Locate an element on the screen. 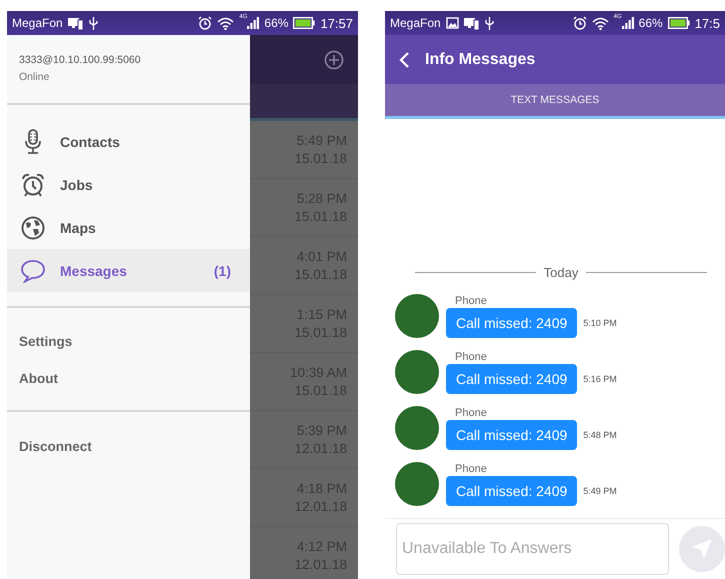  globe-icon is located at coordinates (33, 228).